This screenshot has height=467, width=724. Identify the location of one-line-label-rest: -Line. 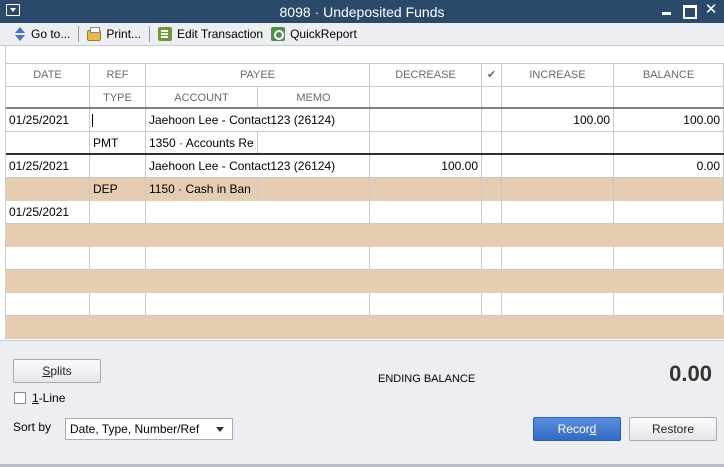
(52, 398).